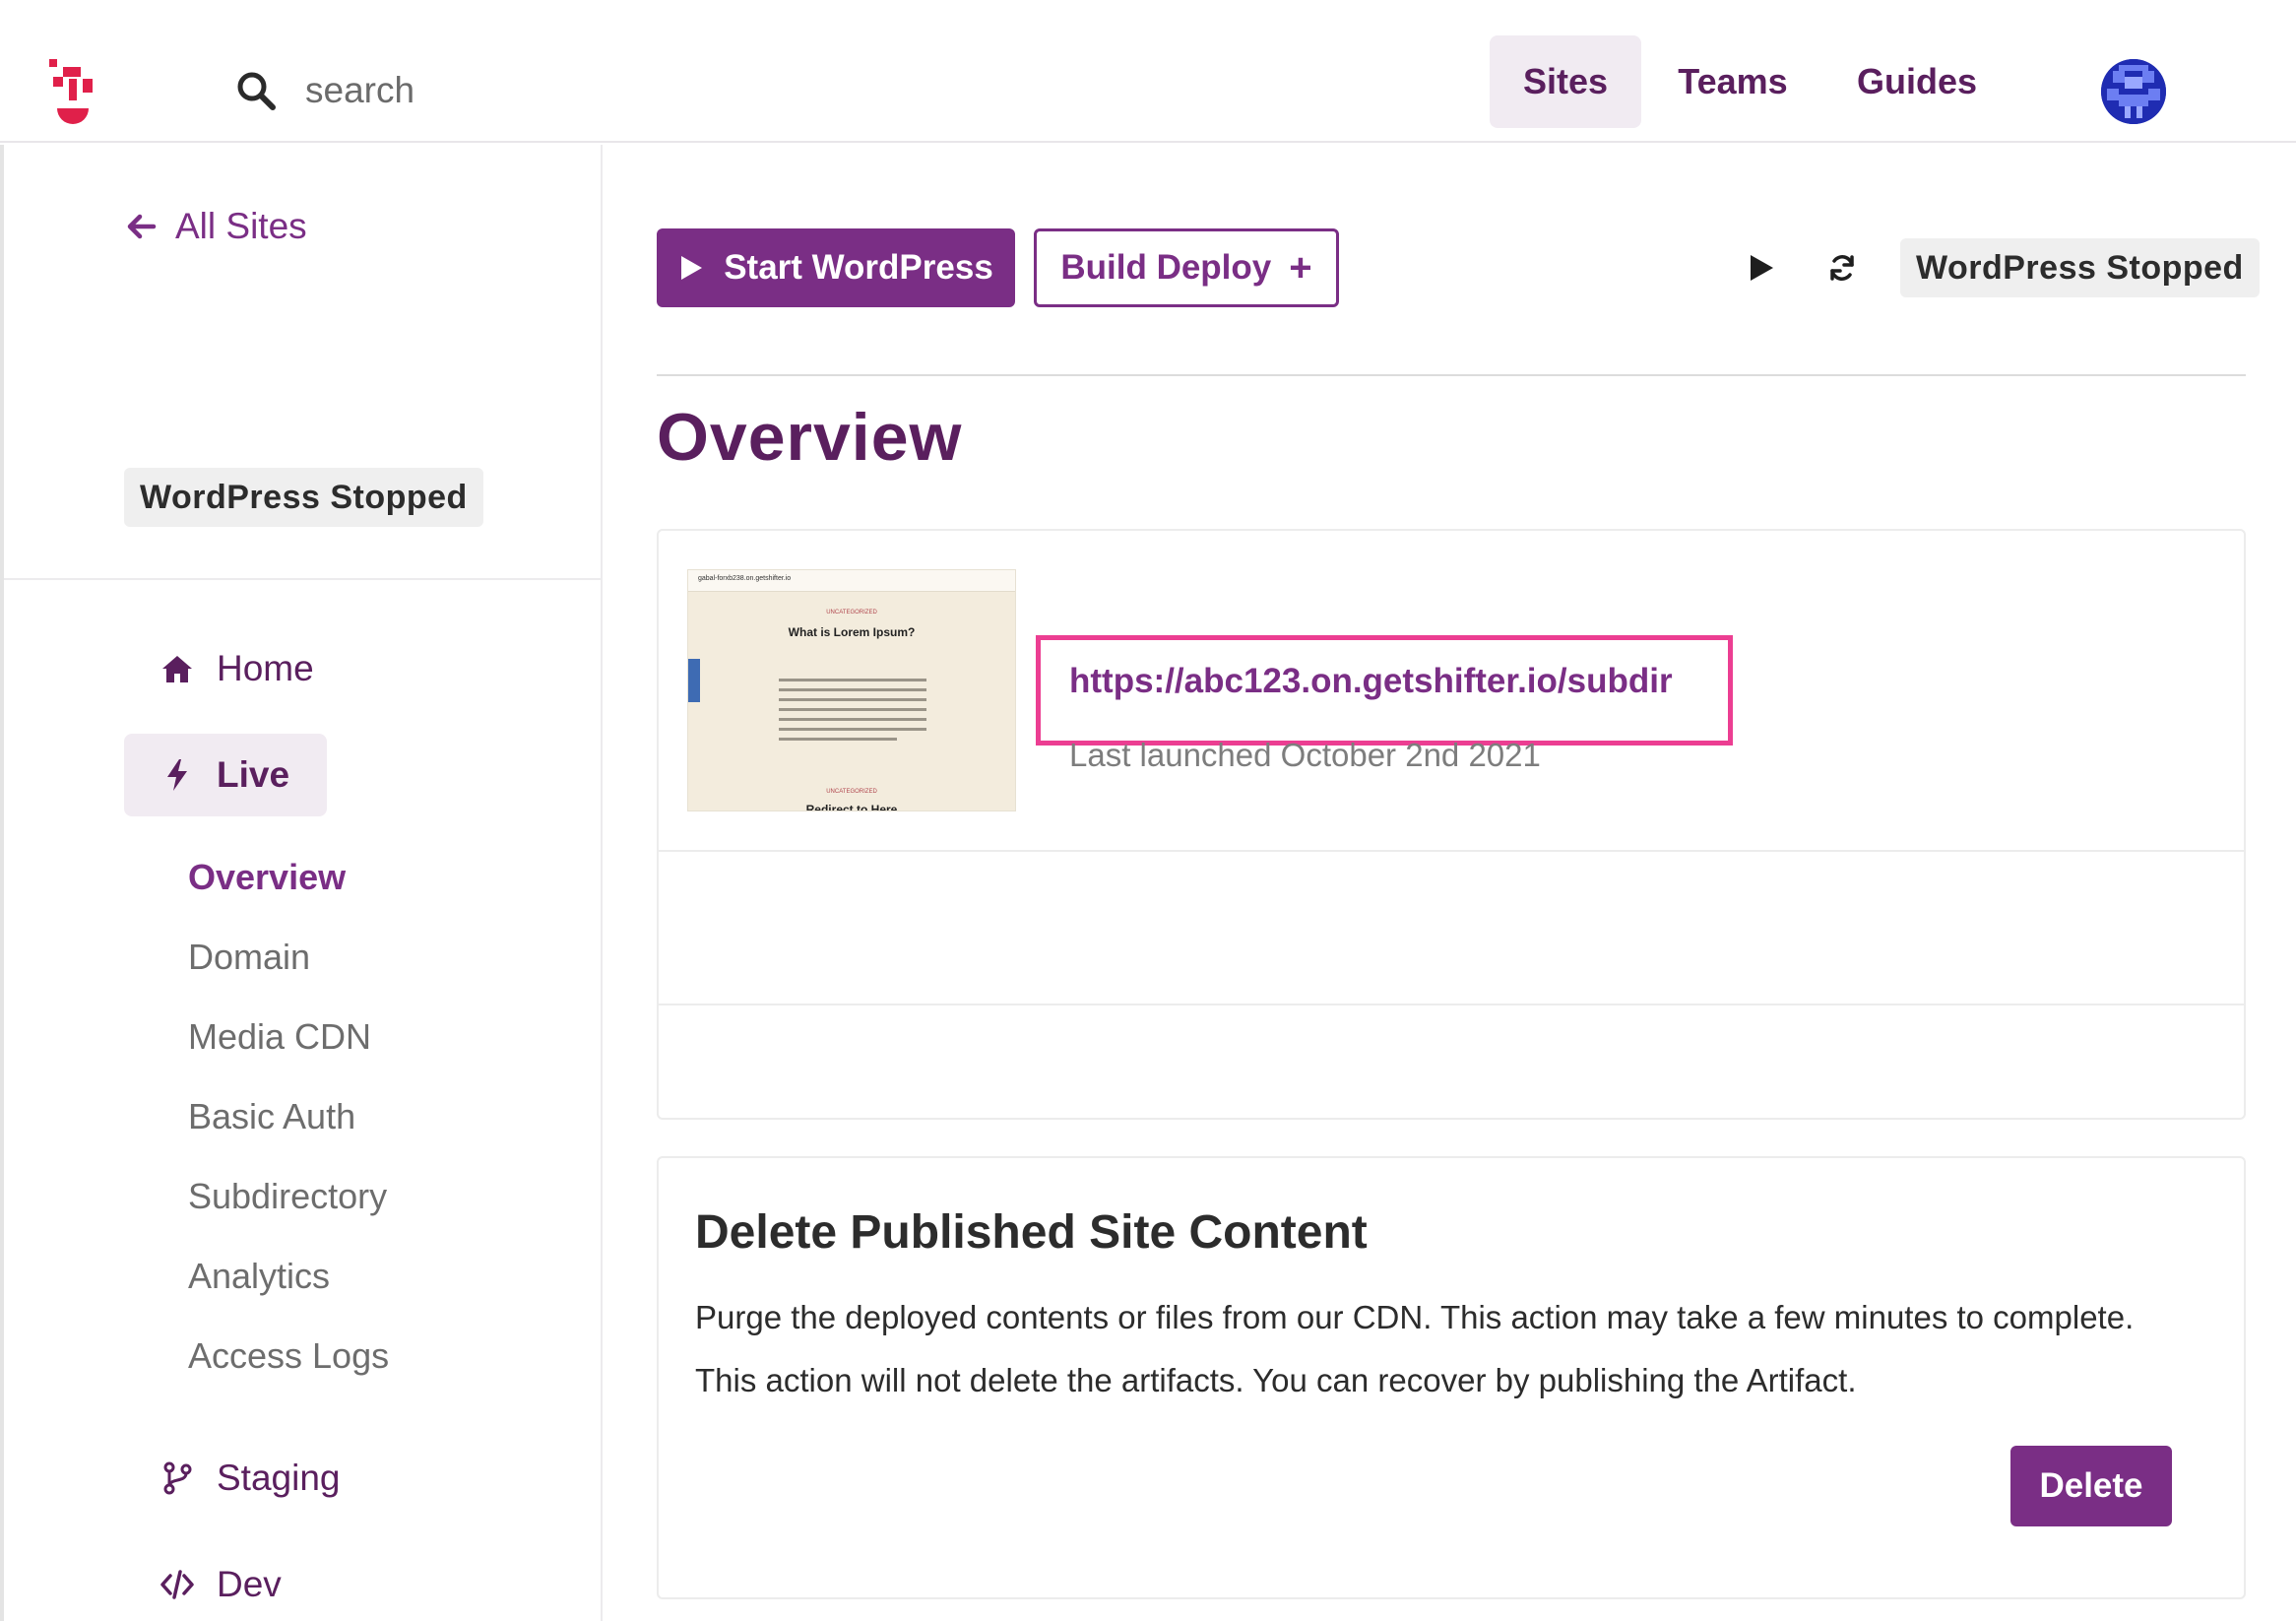 The image size is (2296, 1621). What do you see at coordinates (249, 1584) in the screenshot?
I see `sidebar-item-label: Dev` at bounding box center [249, 1584].